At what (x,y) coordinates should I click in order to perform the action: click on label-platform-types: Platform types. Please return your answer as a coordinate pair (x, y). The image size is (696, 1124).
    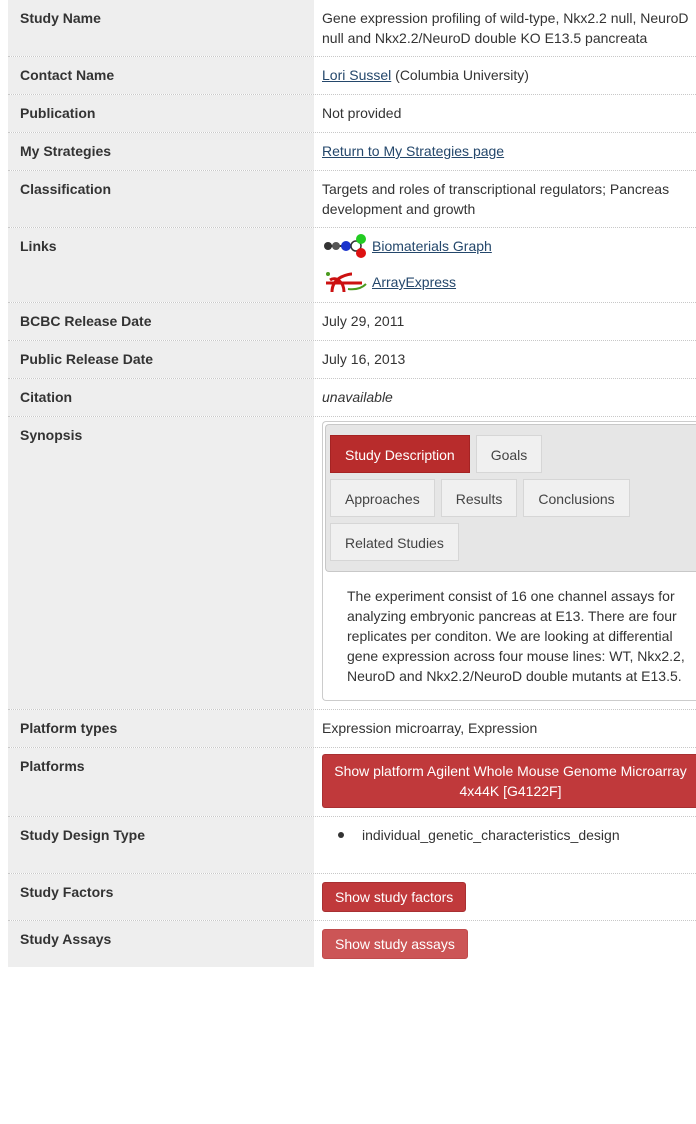
    Looking at the image, I should click on (161, 728).